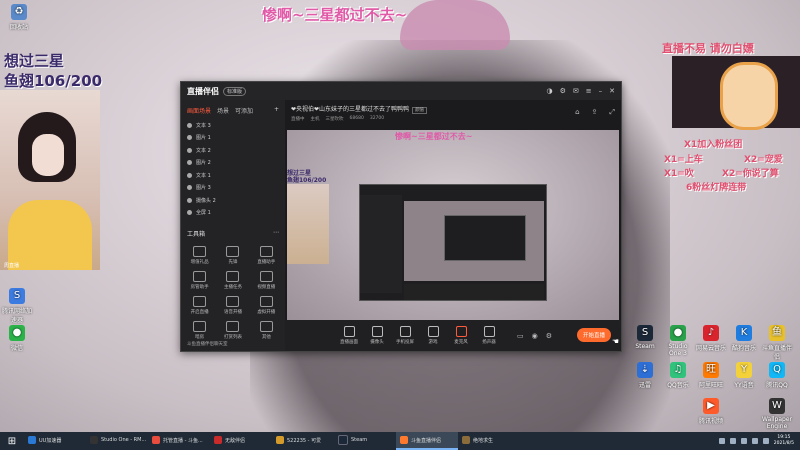  What do you see at coordinates (601, 91) in the screenshot?
I see `minimize-icon: –` at bounding box center [601, 91].